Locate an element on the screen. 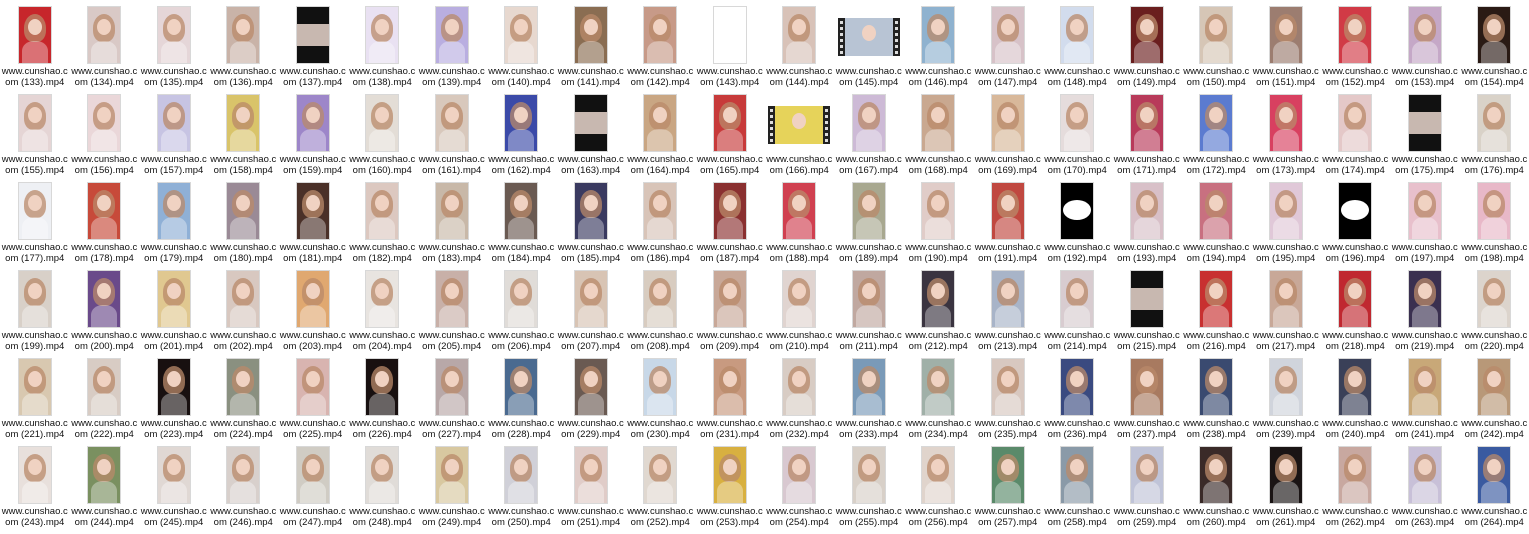  file-item: www.cunshao.com (249).mp4 is located at coordinates (452, 486).